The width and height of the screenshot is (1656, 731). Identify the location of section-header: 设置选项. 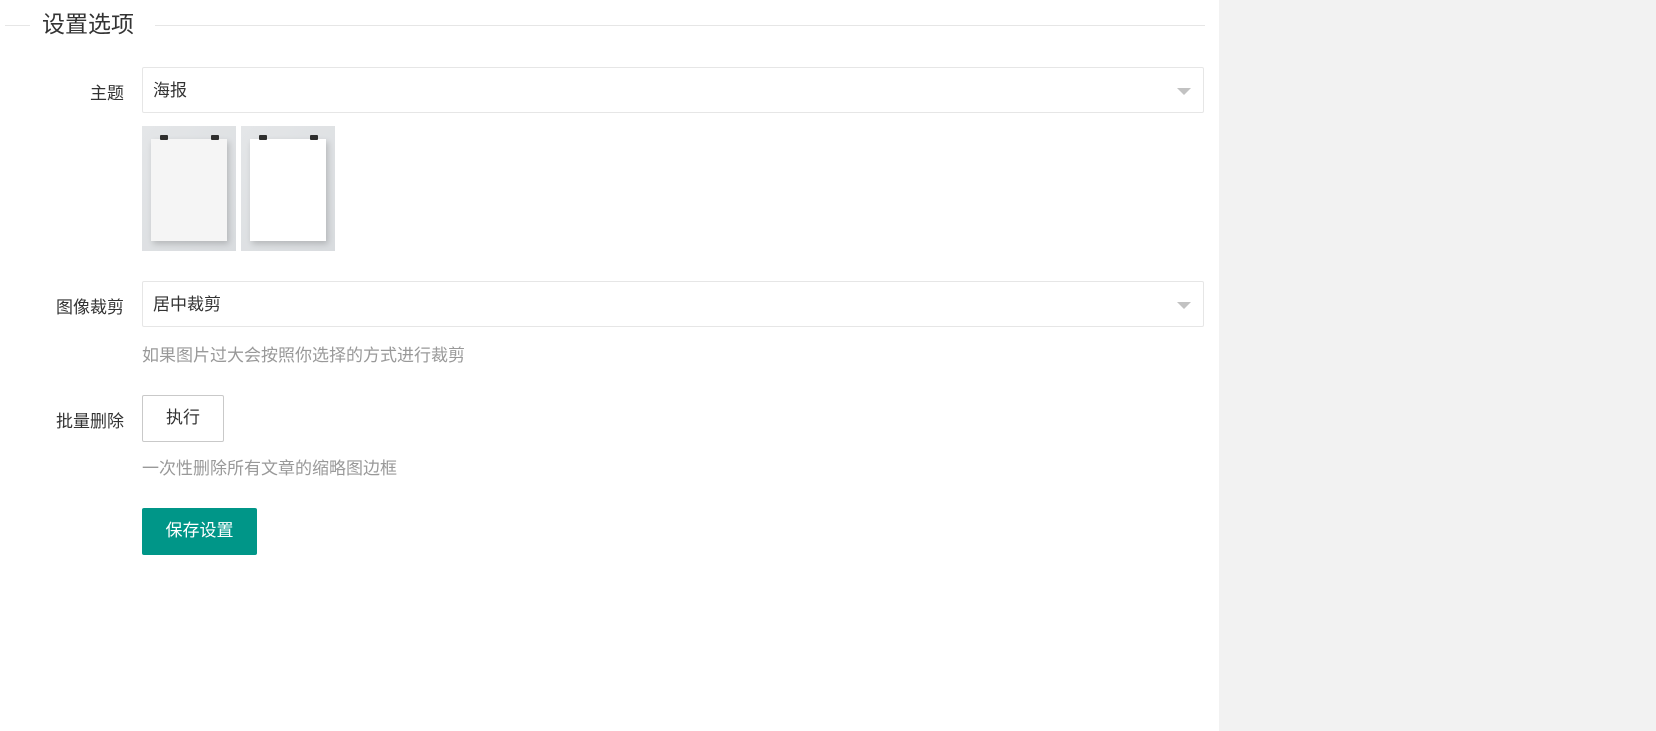
(602, 25).